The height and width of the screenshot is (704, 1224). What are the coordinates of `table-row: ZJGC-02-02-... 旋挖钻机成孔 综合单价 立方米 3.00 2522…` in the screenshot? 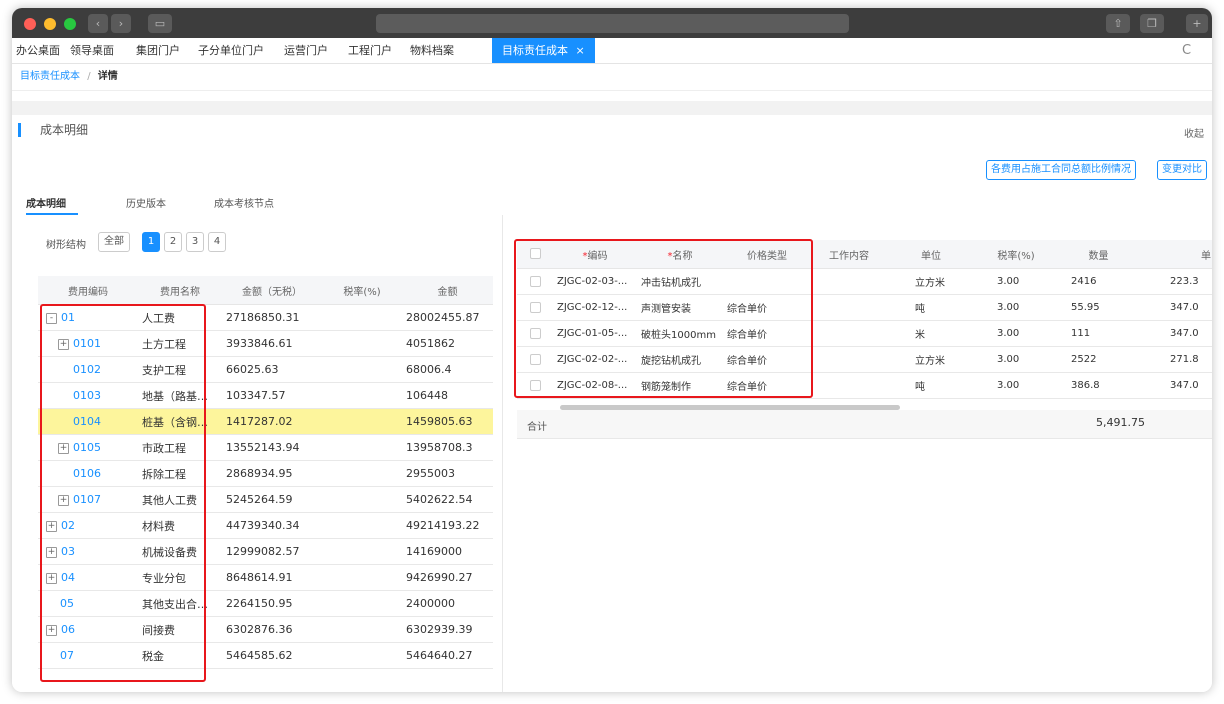 It's located at (864, 359).